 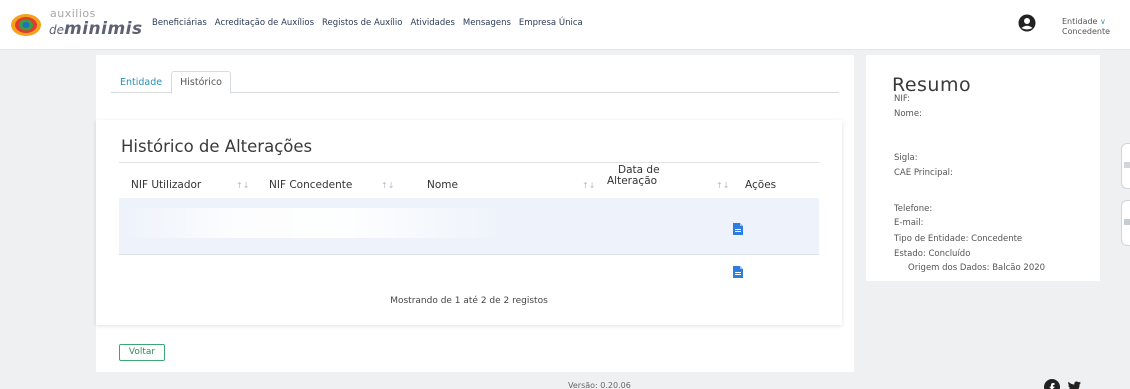 I want to click on tabs: Entidade Histórico, so click(x=171, y=82).